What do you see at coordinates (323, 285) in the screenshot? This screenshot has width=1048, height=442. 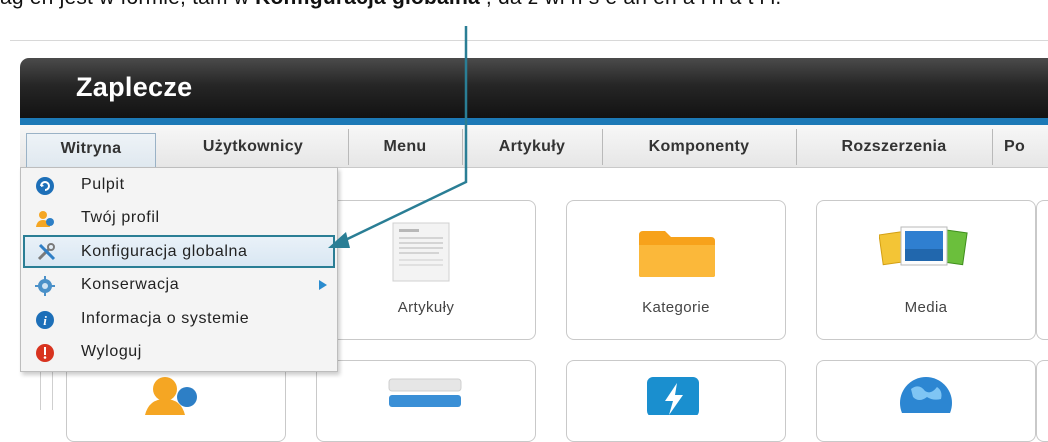 I see `submenu-arrow-icon` at bounding box center [323, 285].